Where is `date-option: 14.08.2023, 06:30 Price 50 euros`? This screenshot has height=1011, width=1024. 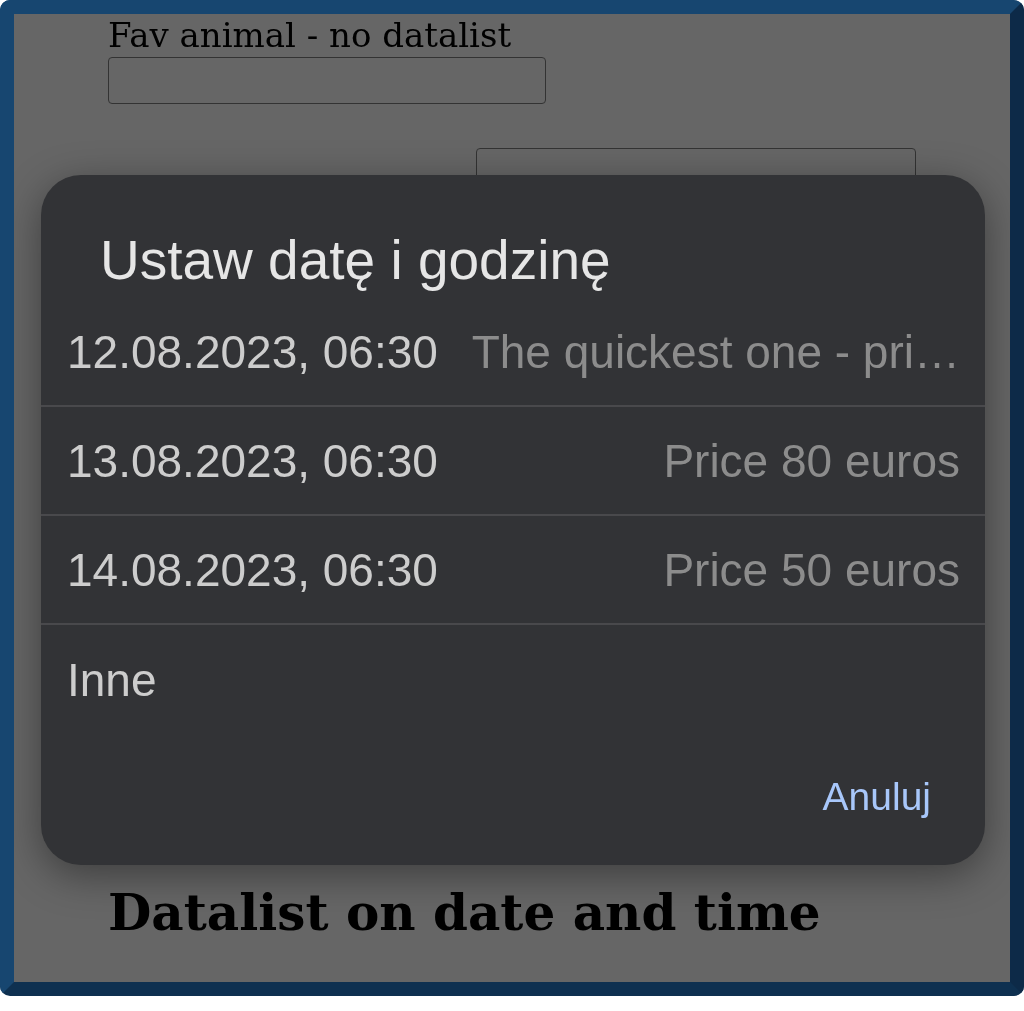
date-option: 14.08.2023, 06:30 Price 50 euros is located at coordinates (513, 570).